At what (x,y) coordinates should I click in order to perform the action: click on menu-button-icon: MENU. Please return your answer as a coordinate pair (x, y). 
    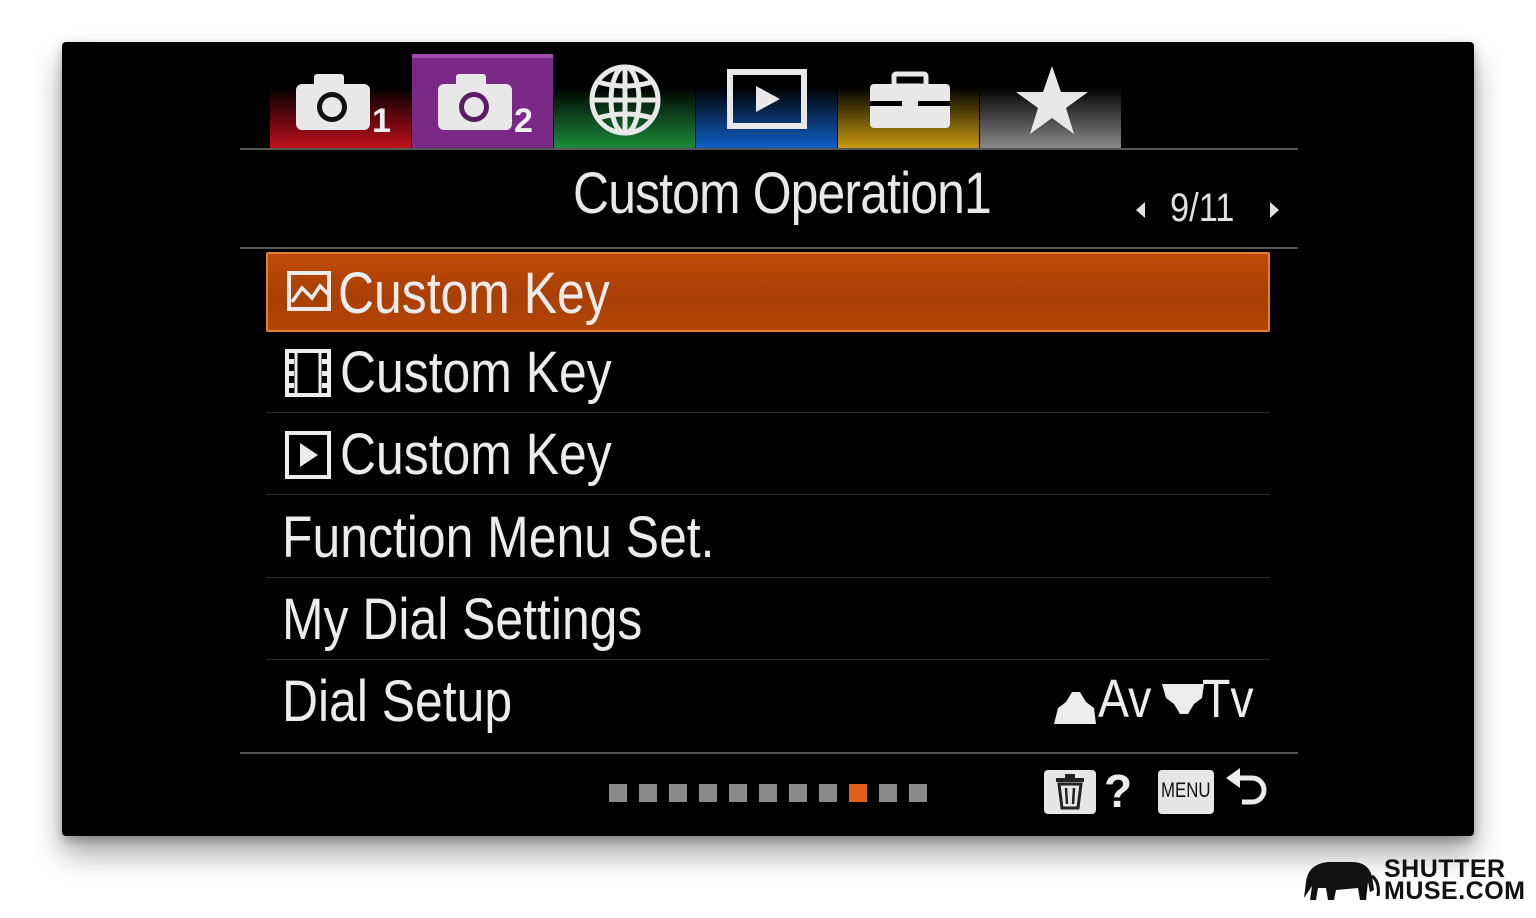
    Looking at the image, I should click on (1186, 792).